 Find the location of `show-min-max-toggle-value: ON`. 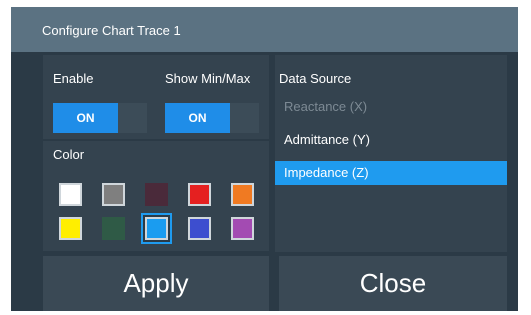

show-min-max-toggle-value: ON is located at coordinates (197, 118).